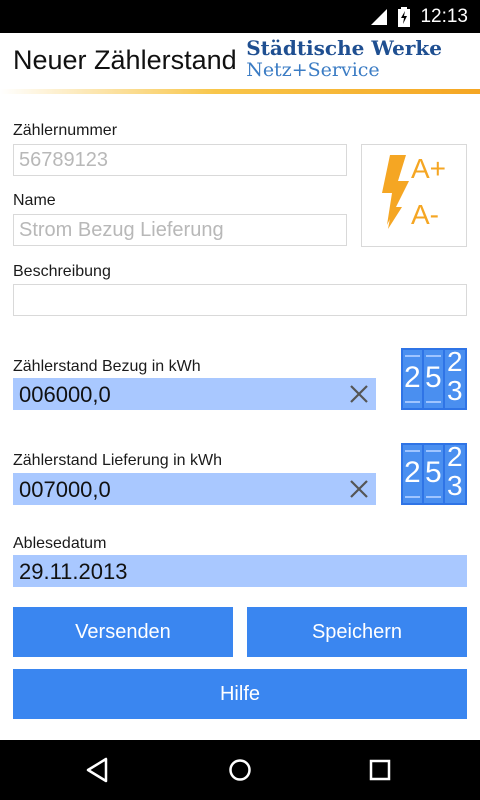  What do you see at coordinates (123, 632) in the screenshot?
I see `send-button: Versenden` at bounding box center [123, 632].